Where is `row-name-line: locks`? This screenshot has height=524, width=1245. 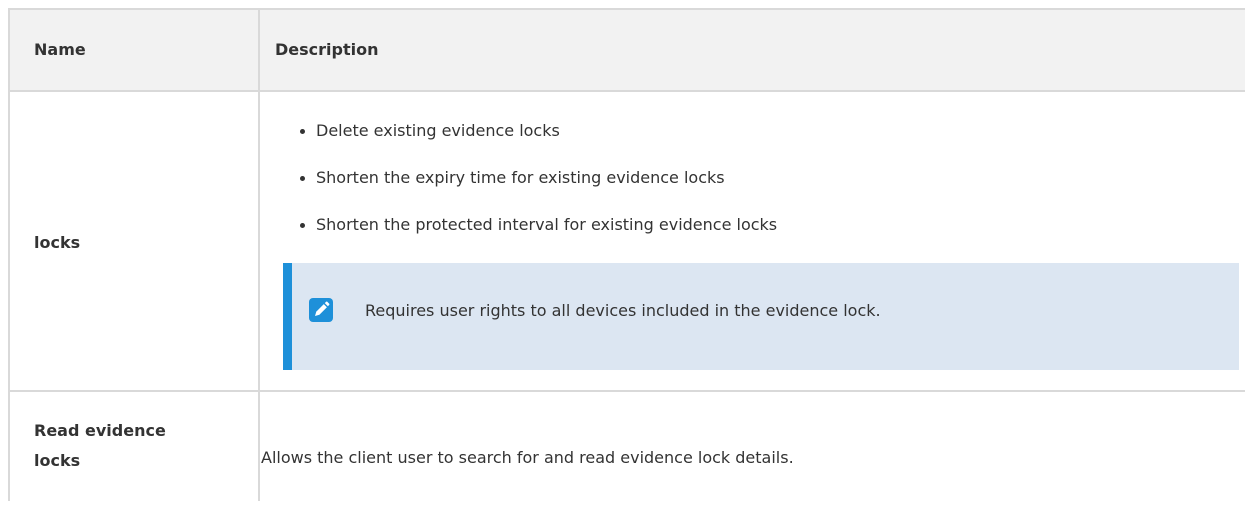 row-name-line: locks is located at coordinates (57, 460).